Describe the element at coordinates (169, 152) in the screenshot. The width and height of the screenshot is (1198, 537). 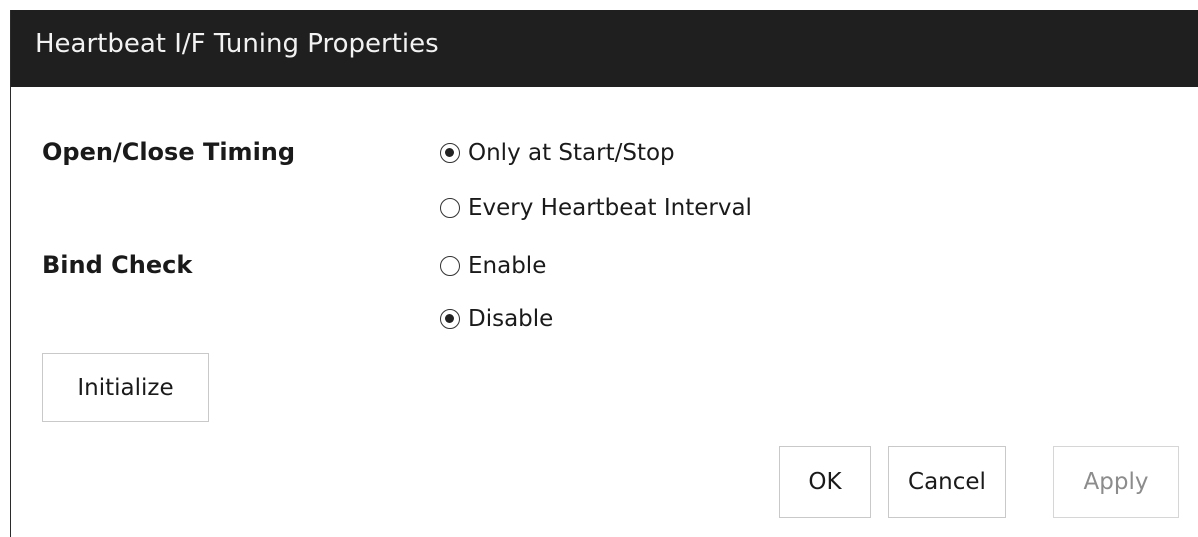
I see `open-close-timing-label: Open/Close Timing` at that location.